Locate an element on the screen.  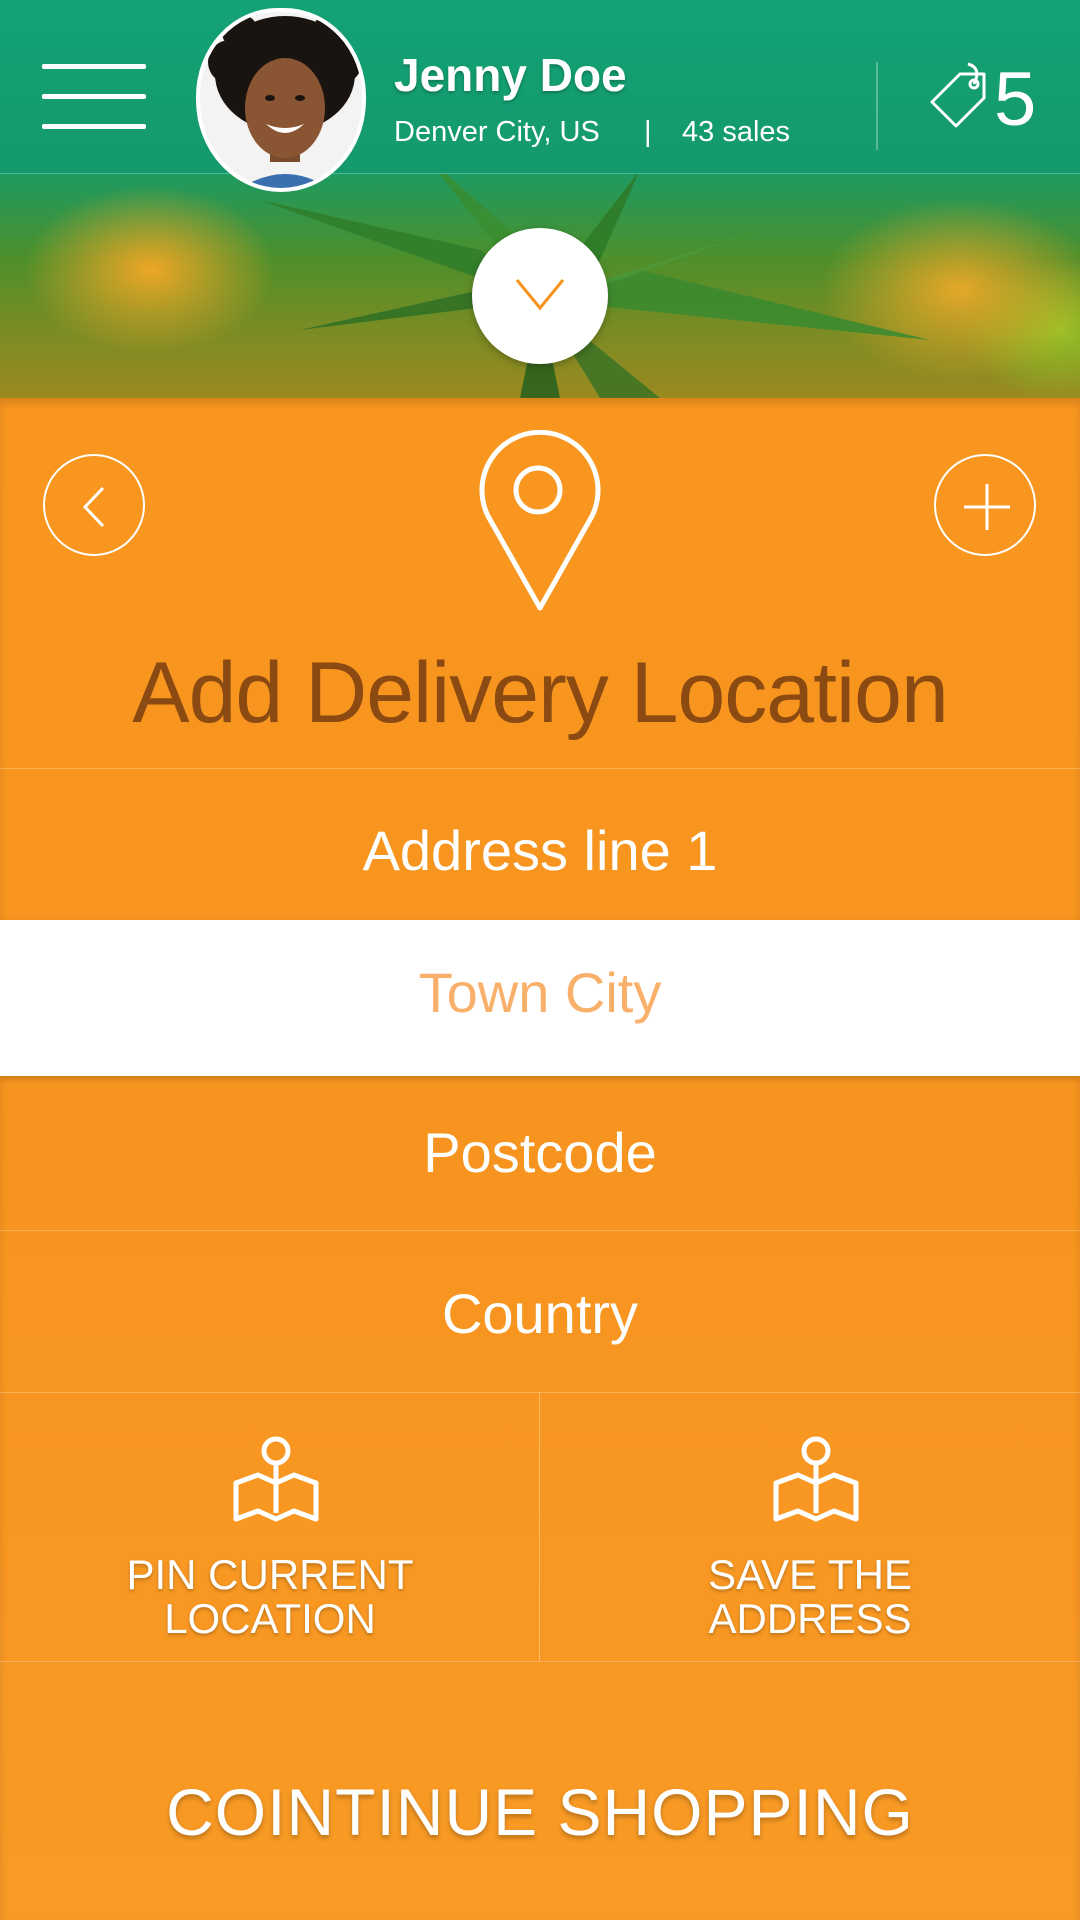
address-line-1-field: Address line 1 is located at coordinates (540, 844).